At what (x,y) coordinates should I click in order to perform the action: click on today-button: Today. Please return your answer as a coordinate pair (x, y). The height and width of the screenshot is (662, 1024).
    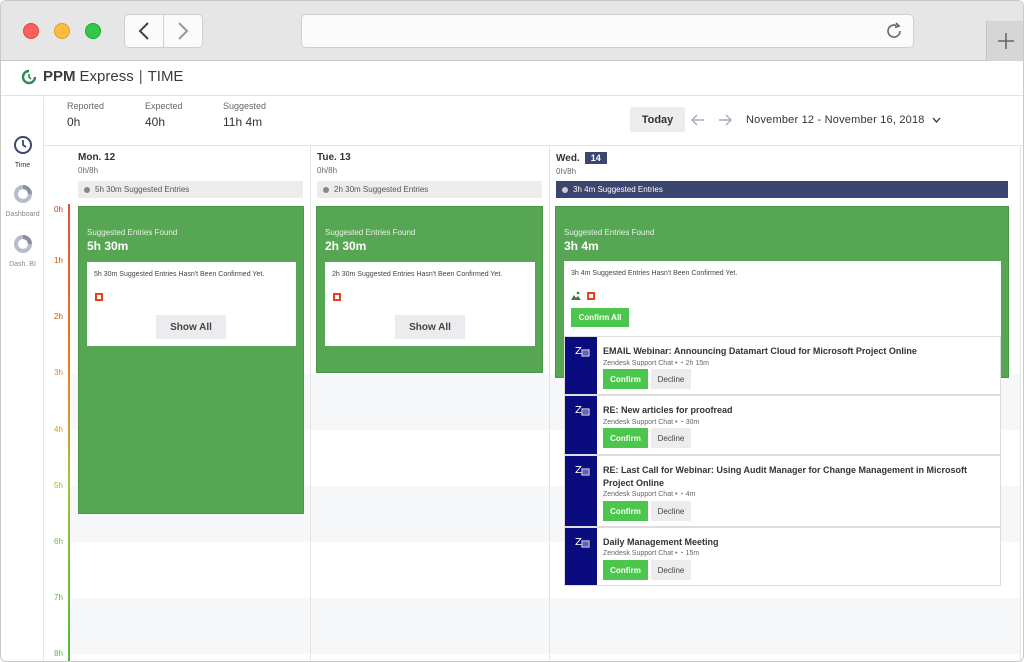
    Looking at the image, I should click on (657, 119).